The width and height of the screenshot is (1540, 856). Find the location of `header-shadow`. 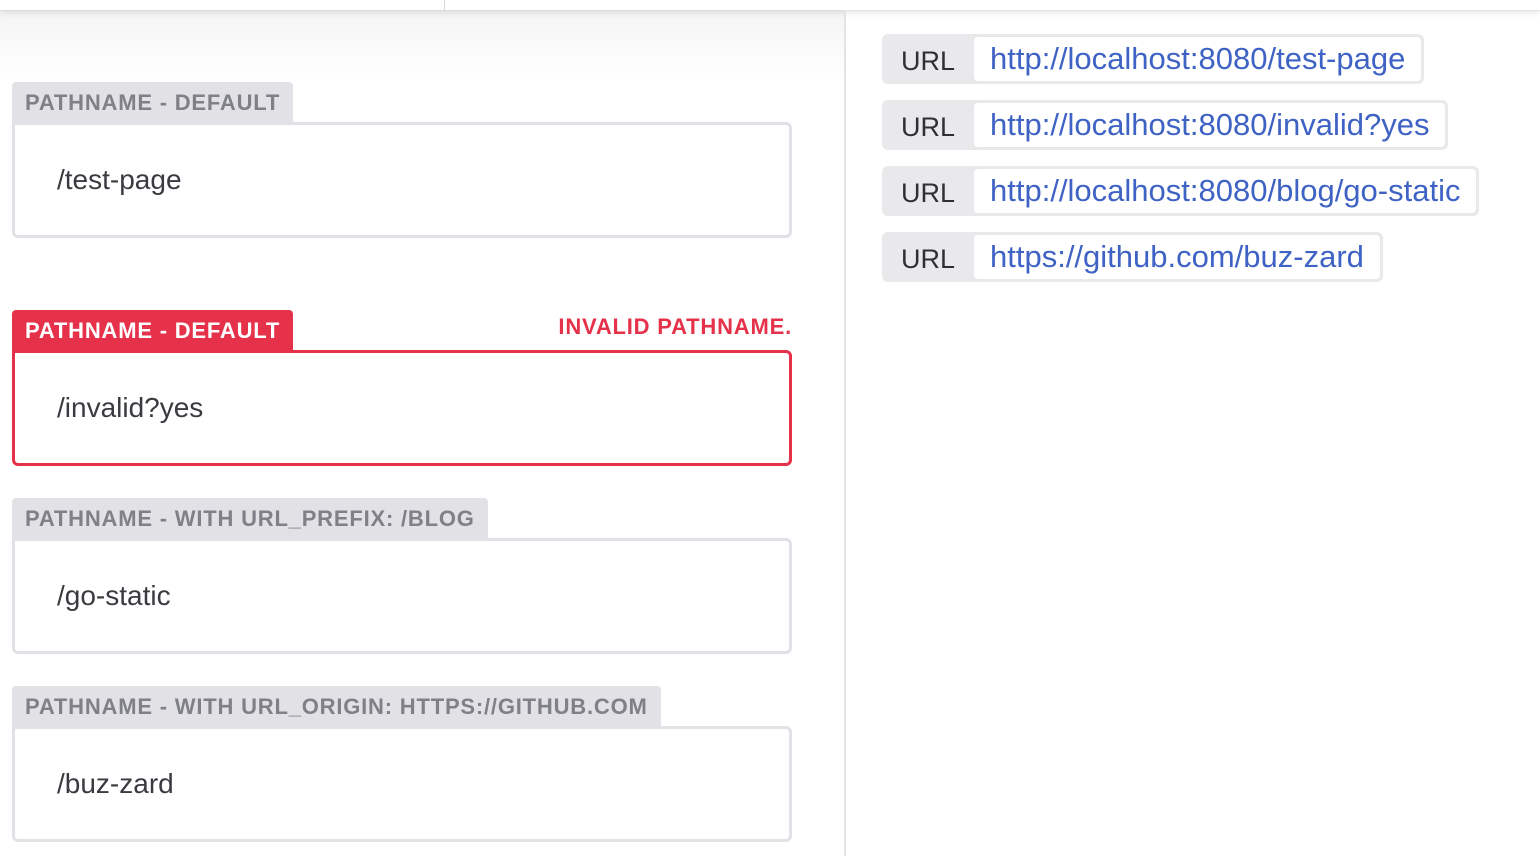

header-shadow is located at coordinates (422, 45).